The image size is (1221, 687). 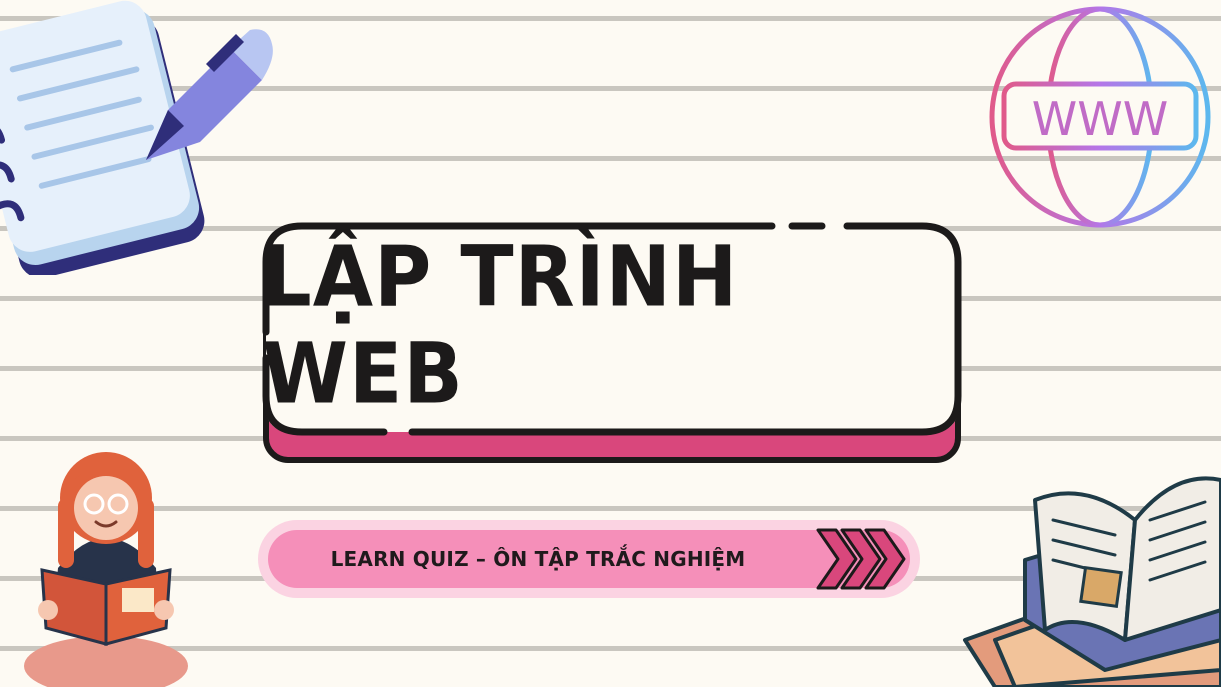 What do you see at coordinates (500, 326) in the screenshot?
I see `page-title: LẬP TRÌNH WEB` at bounding box center [500, 326].